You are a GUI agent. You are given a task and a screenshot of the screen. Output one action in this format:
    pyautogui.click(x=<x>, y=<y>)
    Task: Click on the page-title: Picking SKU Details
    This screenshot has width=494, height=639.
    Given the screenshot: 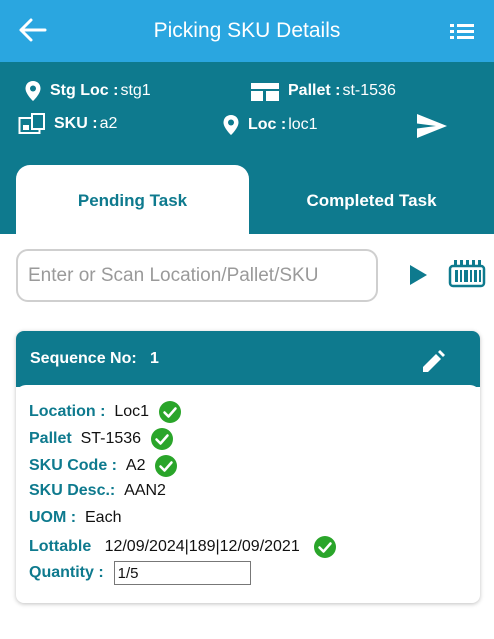 What is the action you would take?
    pyautogui.click(x=247, y=30)
    